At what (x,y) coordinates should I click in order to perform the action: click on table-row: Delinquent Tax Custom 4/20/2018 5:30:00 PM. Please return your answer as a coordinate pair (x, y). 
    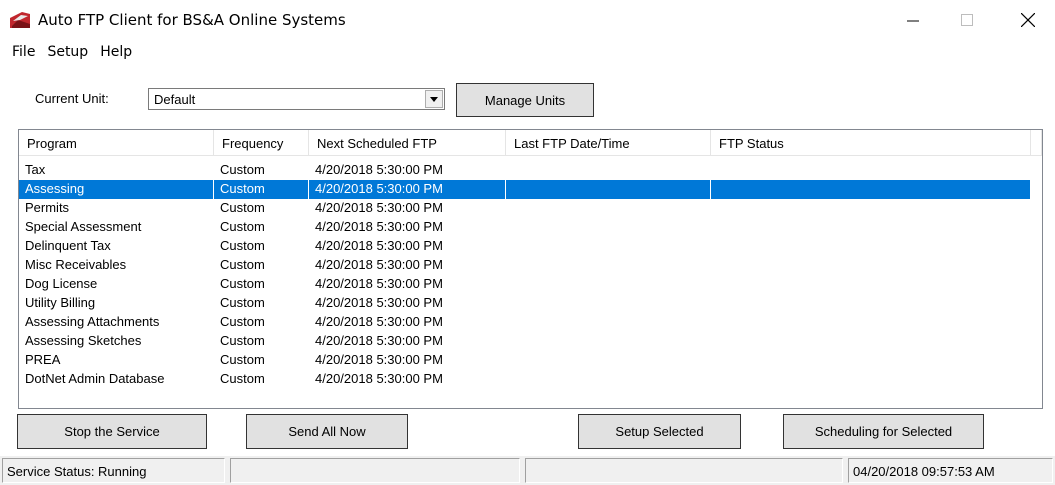
    Looking at the image, I should click on (530, 246).